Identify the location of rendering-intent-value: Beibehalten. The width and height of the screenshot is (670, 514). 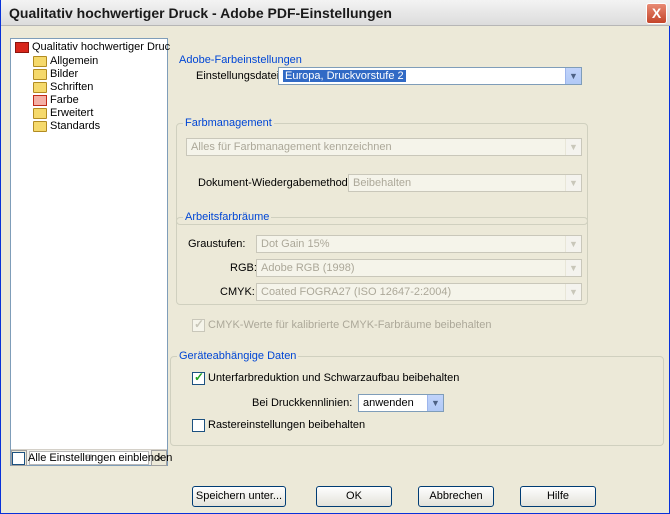
(382, 183).